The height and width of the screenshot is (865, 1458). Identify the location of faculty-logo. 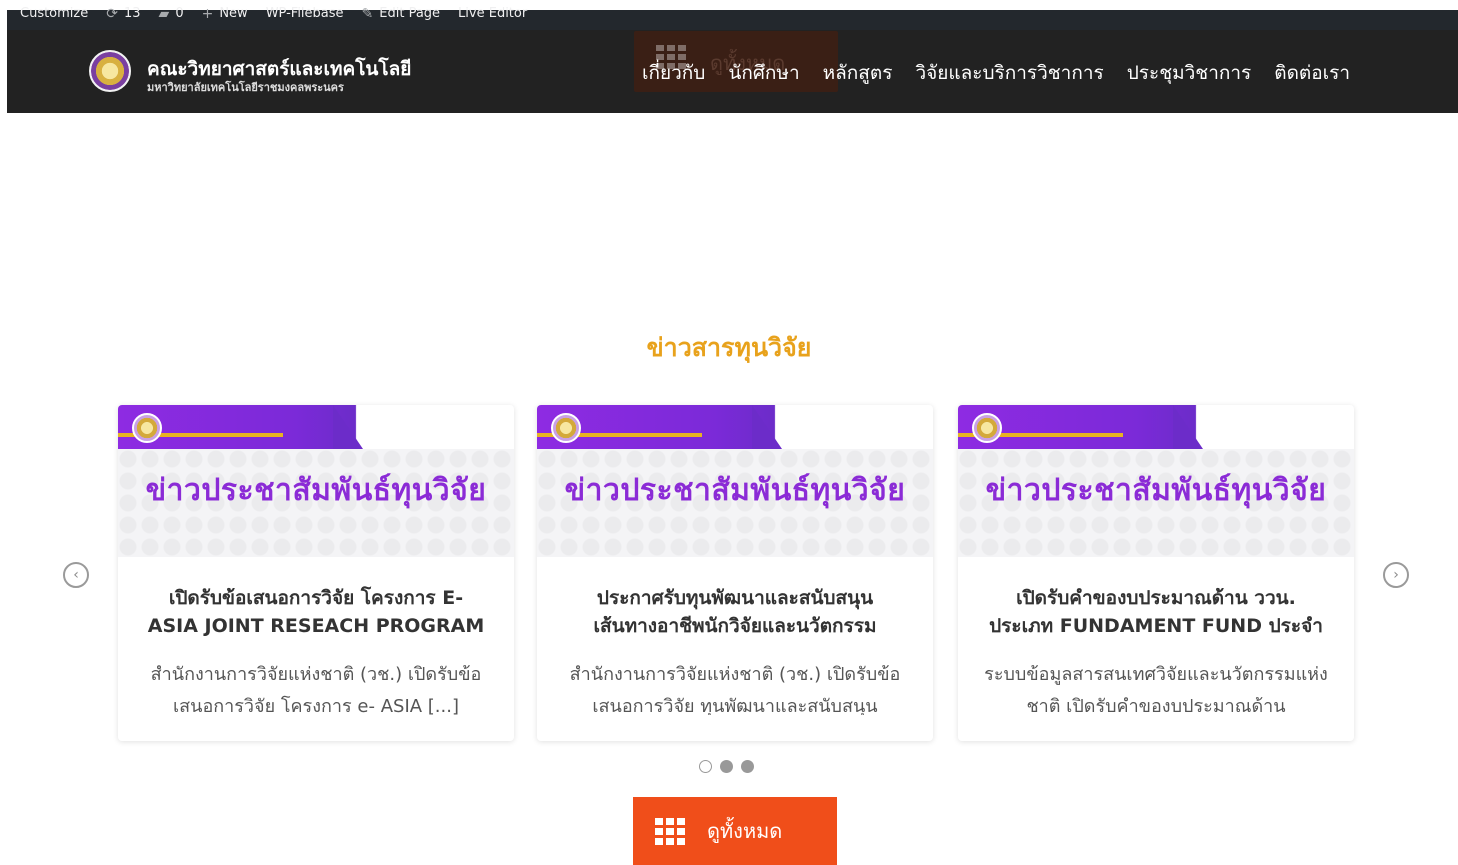
(110, 71).